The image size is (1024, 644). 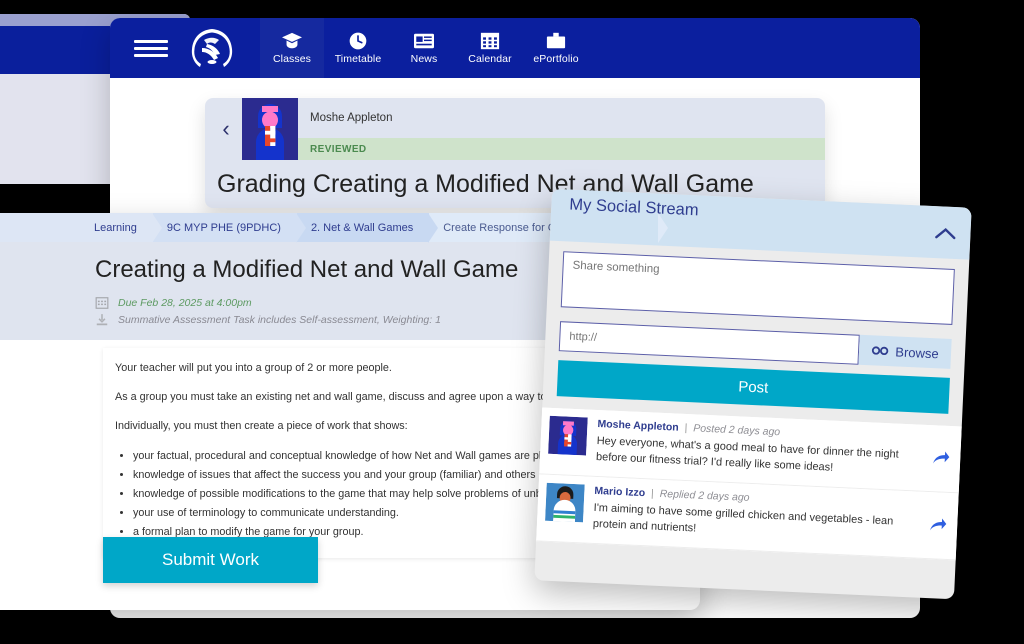 What do you see at coordinates (490, 59) in the screenshot?
I see `nav-item-label: Calendar` at bounding box center [490, 59].